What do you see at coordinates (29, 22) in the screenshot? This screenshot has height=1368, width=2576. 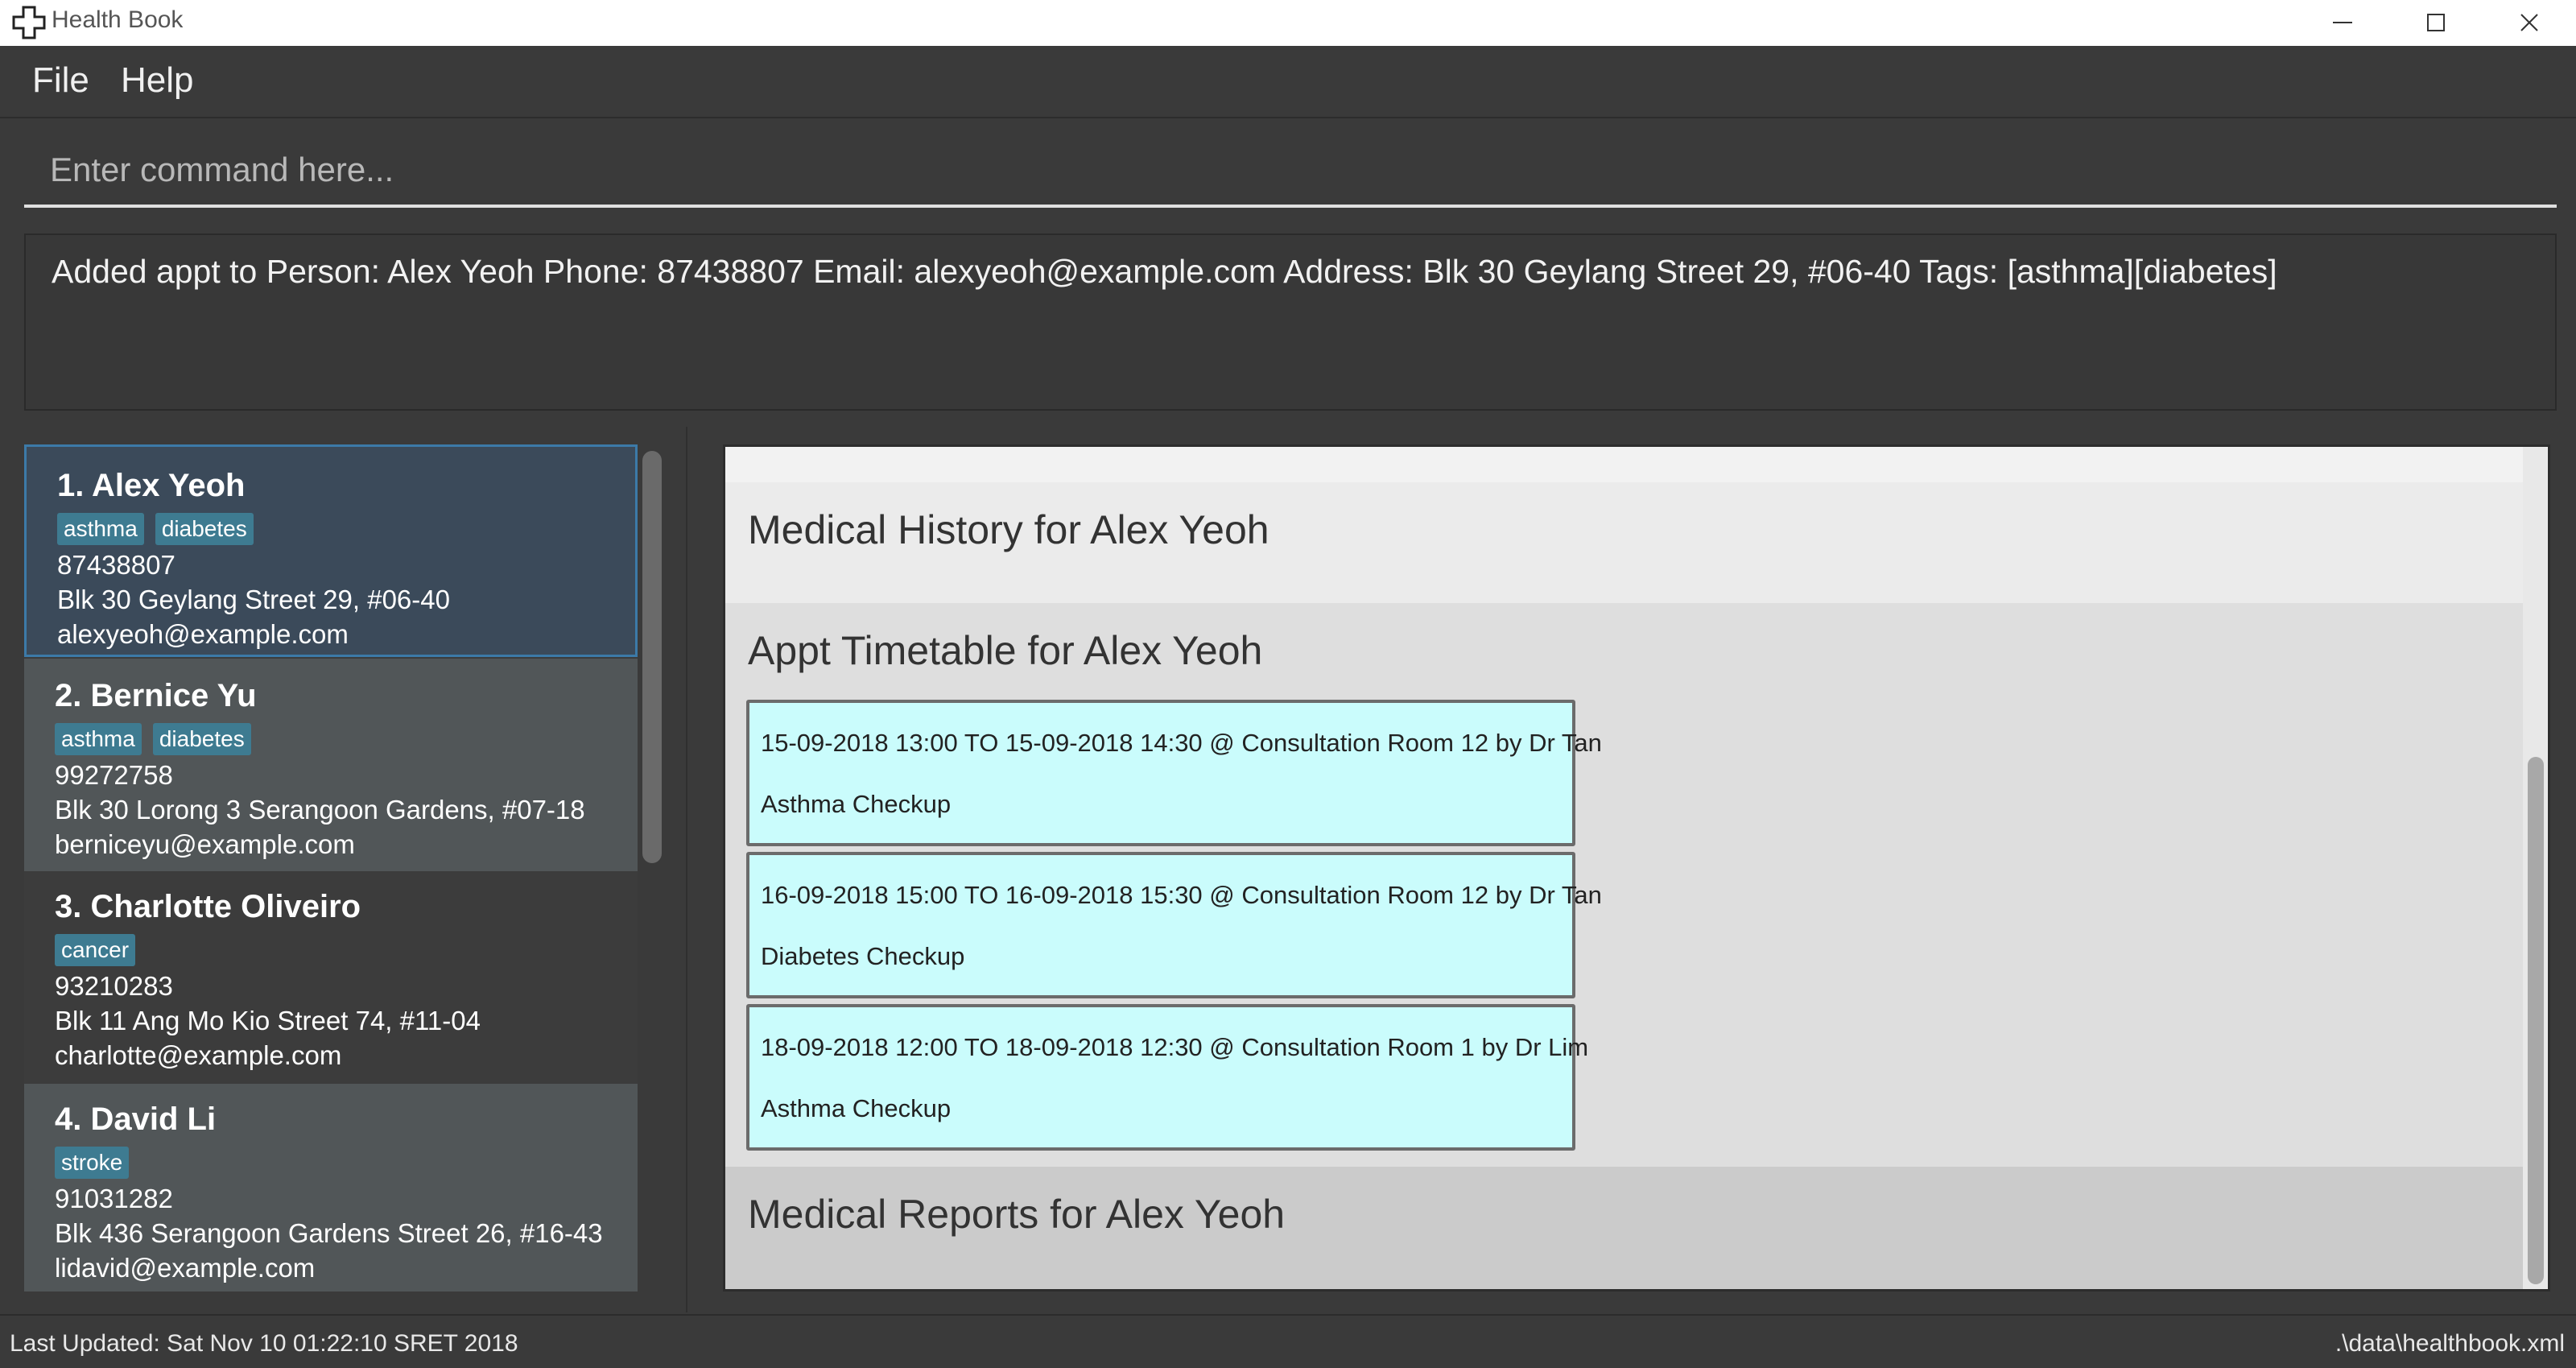 I see `health-cross-icon` at bounding box center [29, 22].